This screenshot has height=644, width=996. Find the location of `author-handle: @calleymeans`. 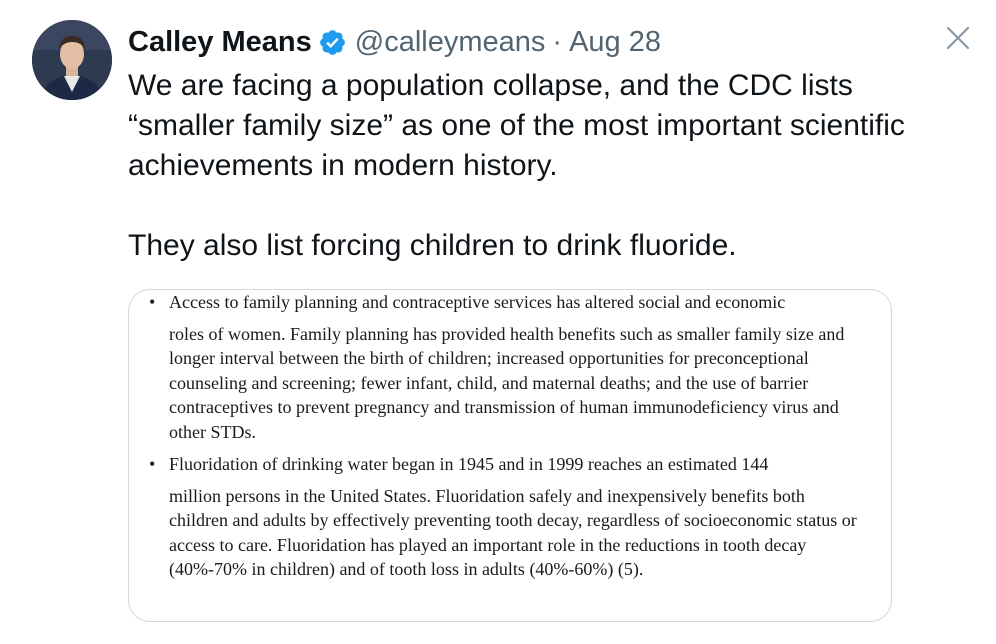

author-handle: @calleymeans is located at coordinates (450, 42).